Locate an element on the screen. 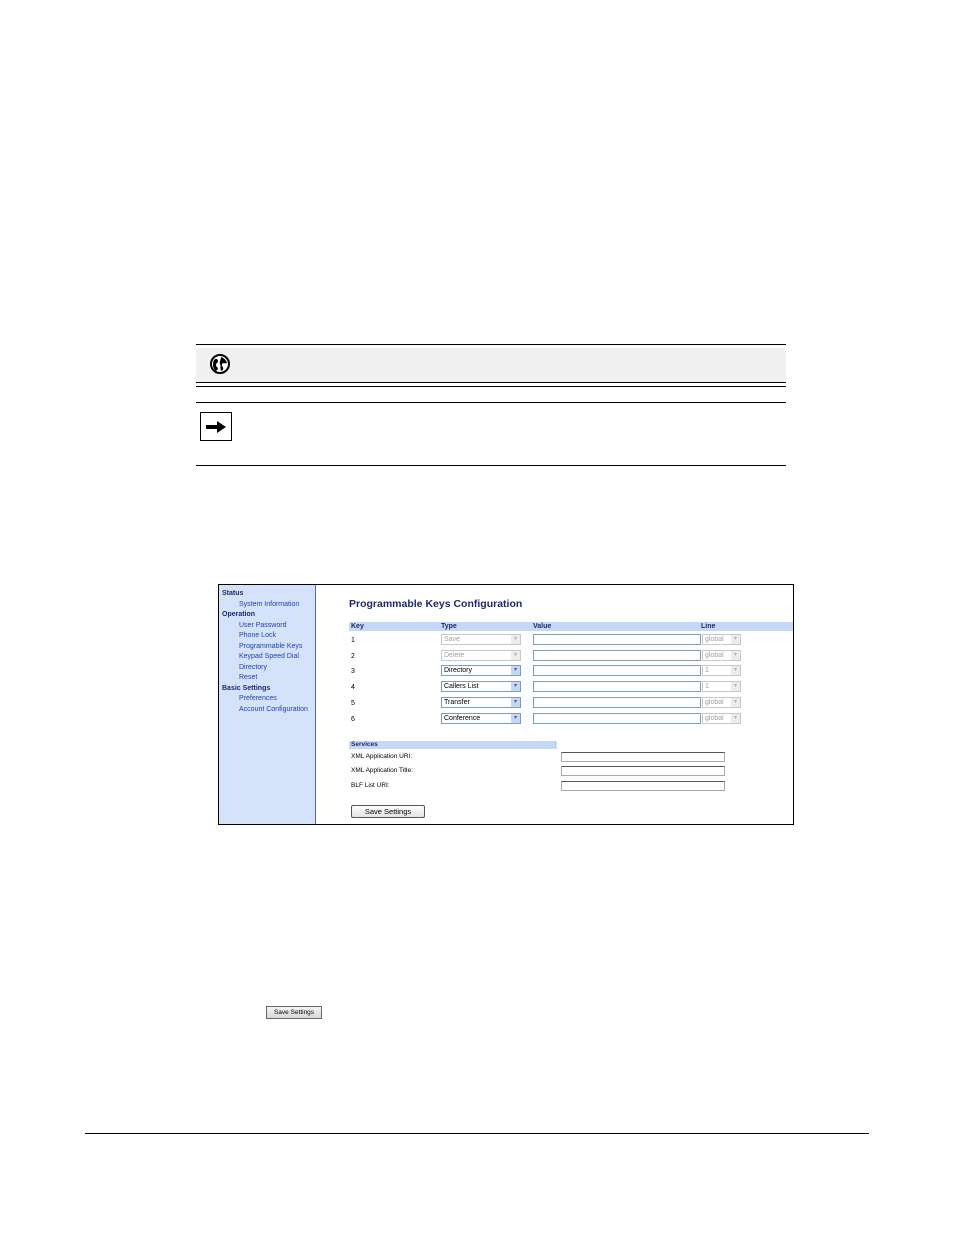 The height and width of the screenshot is (1235, 954). xml-application-uri-label: XML Application URI: is located at coordinates (382, 756).